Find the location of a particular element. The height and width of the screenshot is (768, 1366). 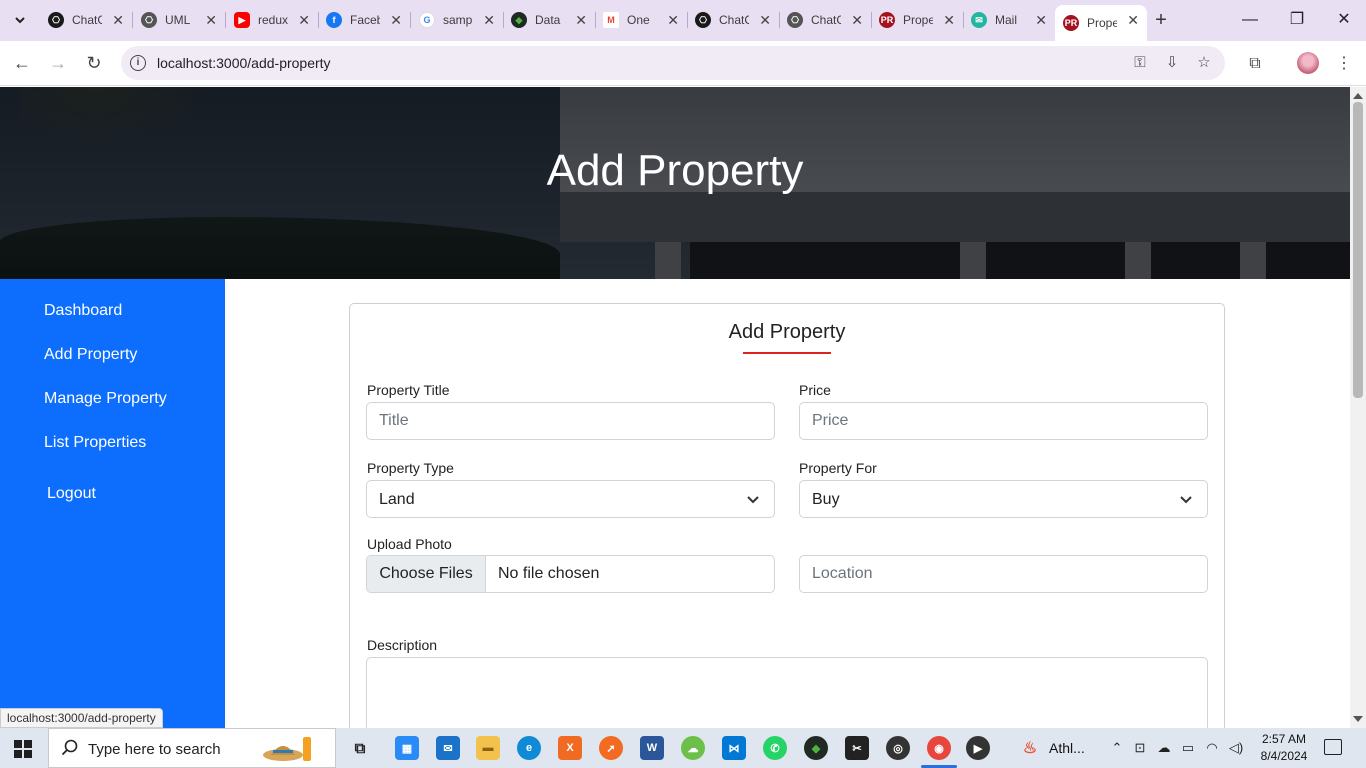

file-explorer-icon: ▬ is located at coordinates (488, 748).